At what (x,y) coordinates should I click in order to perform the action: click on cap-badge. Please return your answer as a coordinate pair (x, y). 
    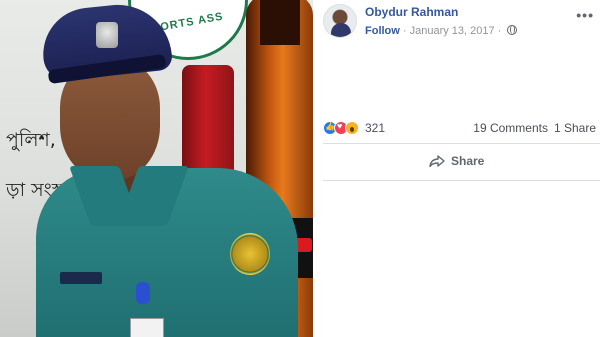
    Looking at the image, I should click on (107, 35).